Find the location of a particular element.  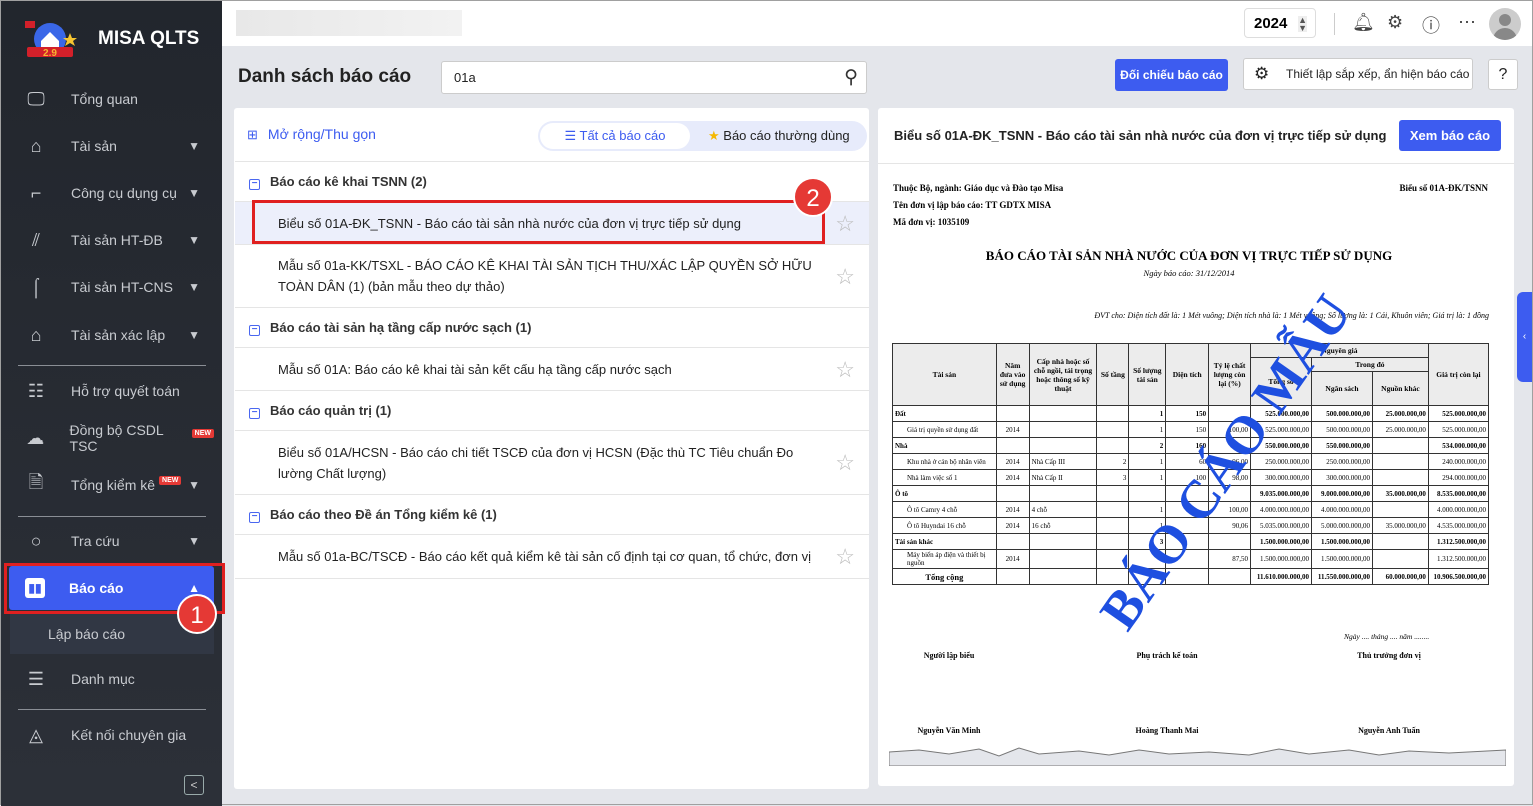

cell-remaining: 10.906.500.000,00 is located at coordinates (1458, 576).